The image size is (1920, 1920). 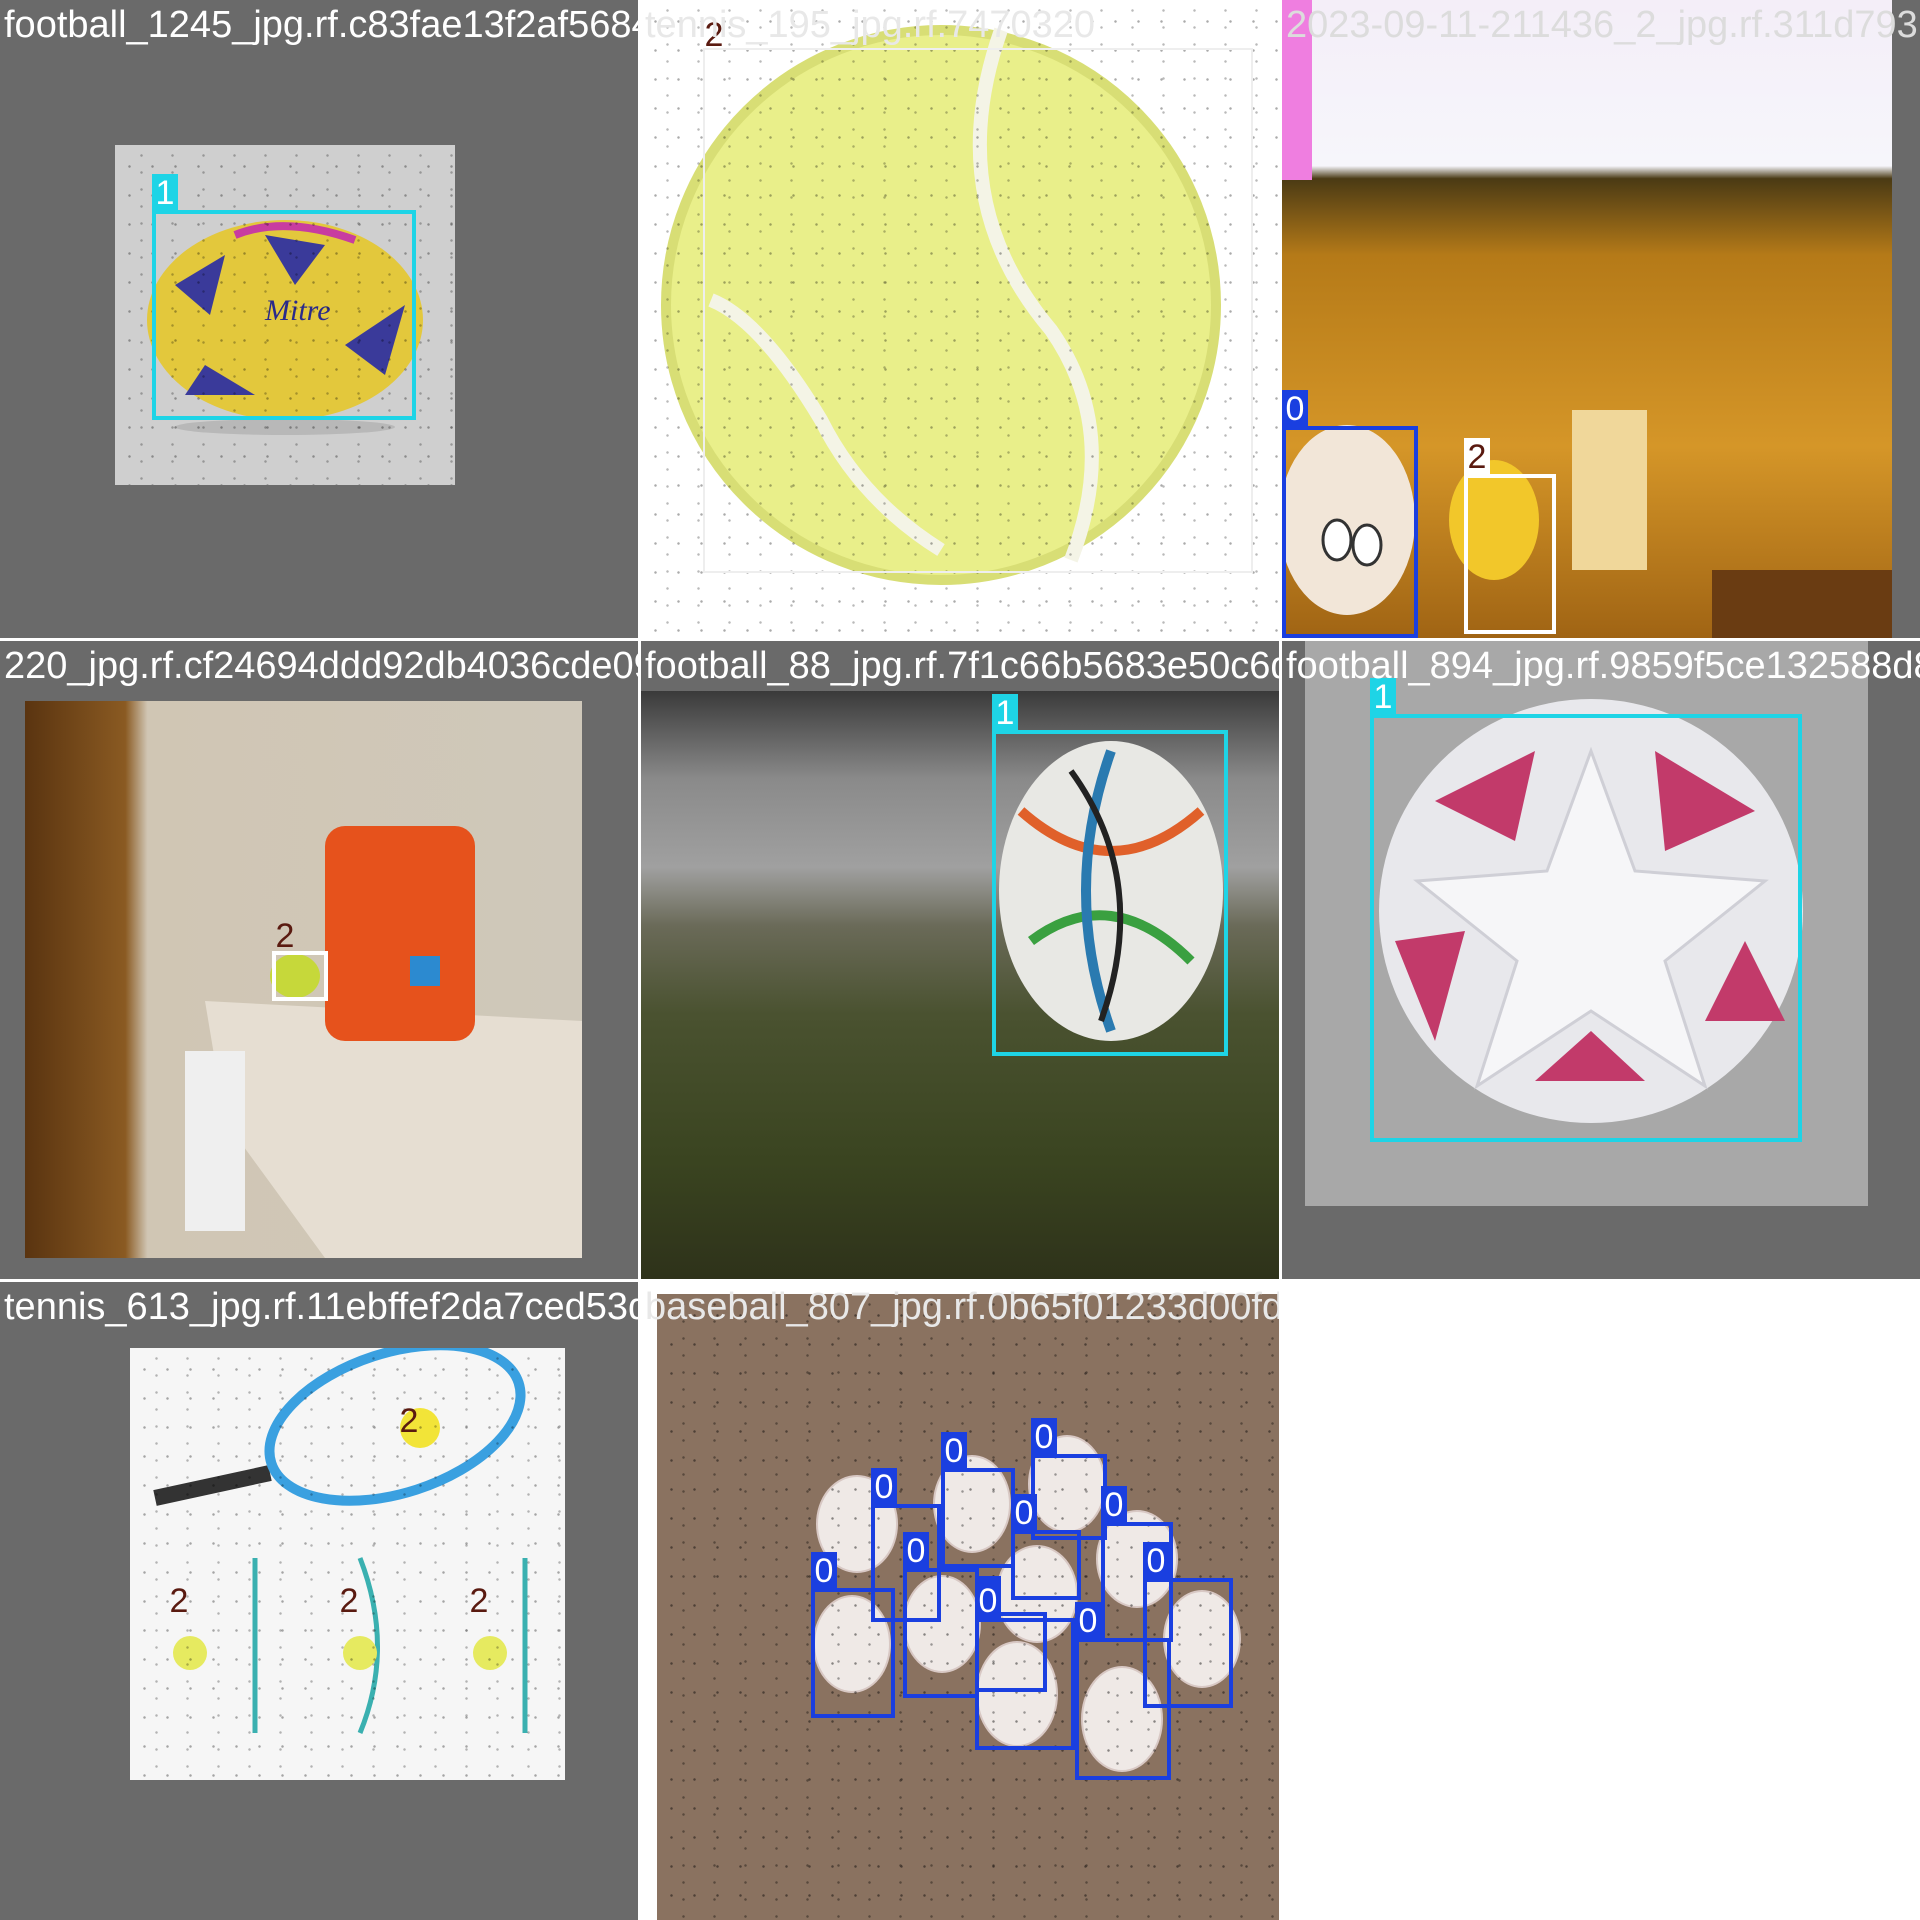 I want to click on photo-racket-diagram, so click(x=347, y=1564).